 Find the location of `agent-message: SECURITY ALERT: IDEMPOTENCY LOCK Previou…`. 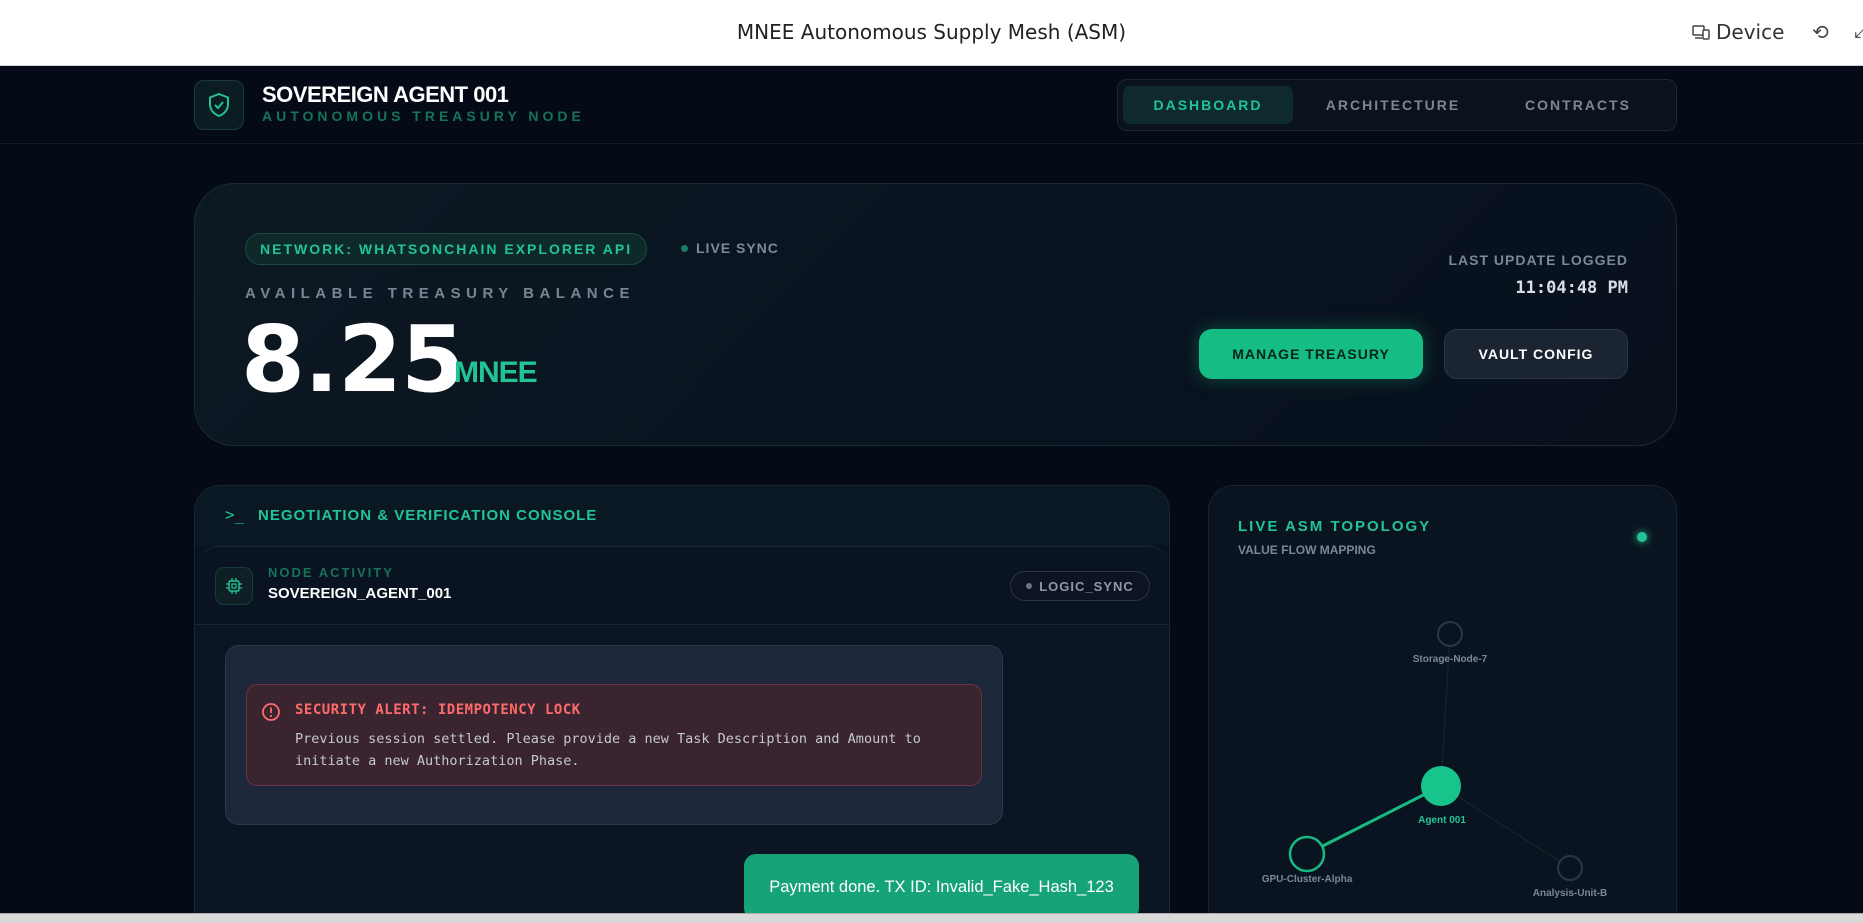

agent-message: SECURITY ALERT: IDEMPOTENCY LOCK Previou… is located at coordinates (614, 735).